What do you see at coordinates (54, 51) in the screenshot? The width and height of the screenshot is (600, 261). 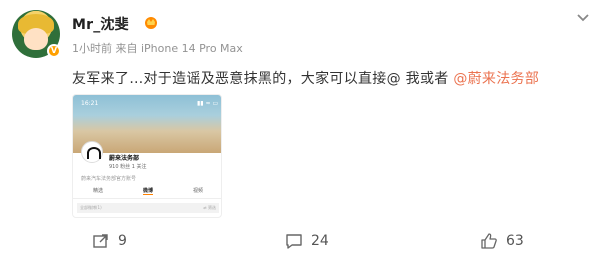 I see `verified-badge-icon: V` at bounding box center [54, 51].